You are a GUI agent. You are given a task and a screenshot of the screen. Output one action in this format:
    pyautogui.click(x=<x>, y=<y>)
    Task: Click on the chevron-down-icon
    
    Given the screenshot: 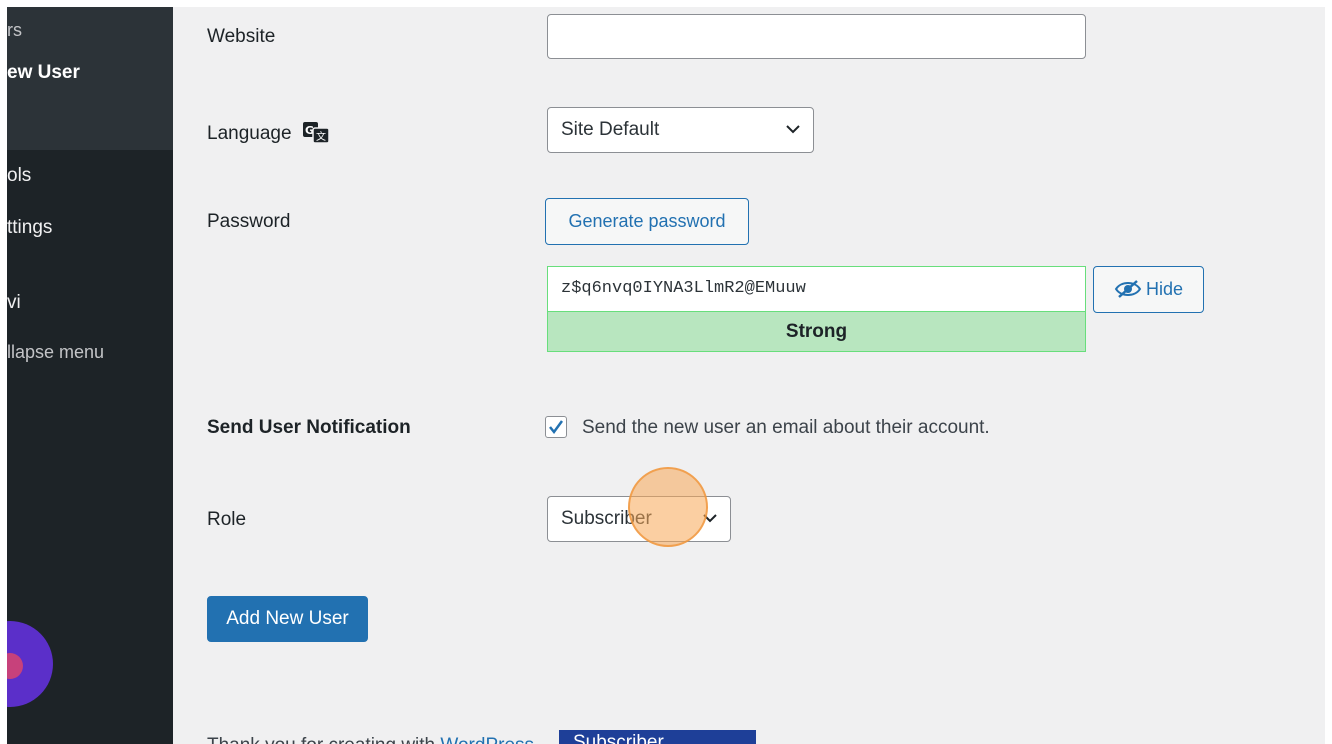 What is the action you would take?
    pyautogui.click(x=793, y=129)
    